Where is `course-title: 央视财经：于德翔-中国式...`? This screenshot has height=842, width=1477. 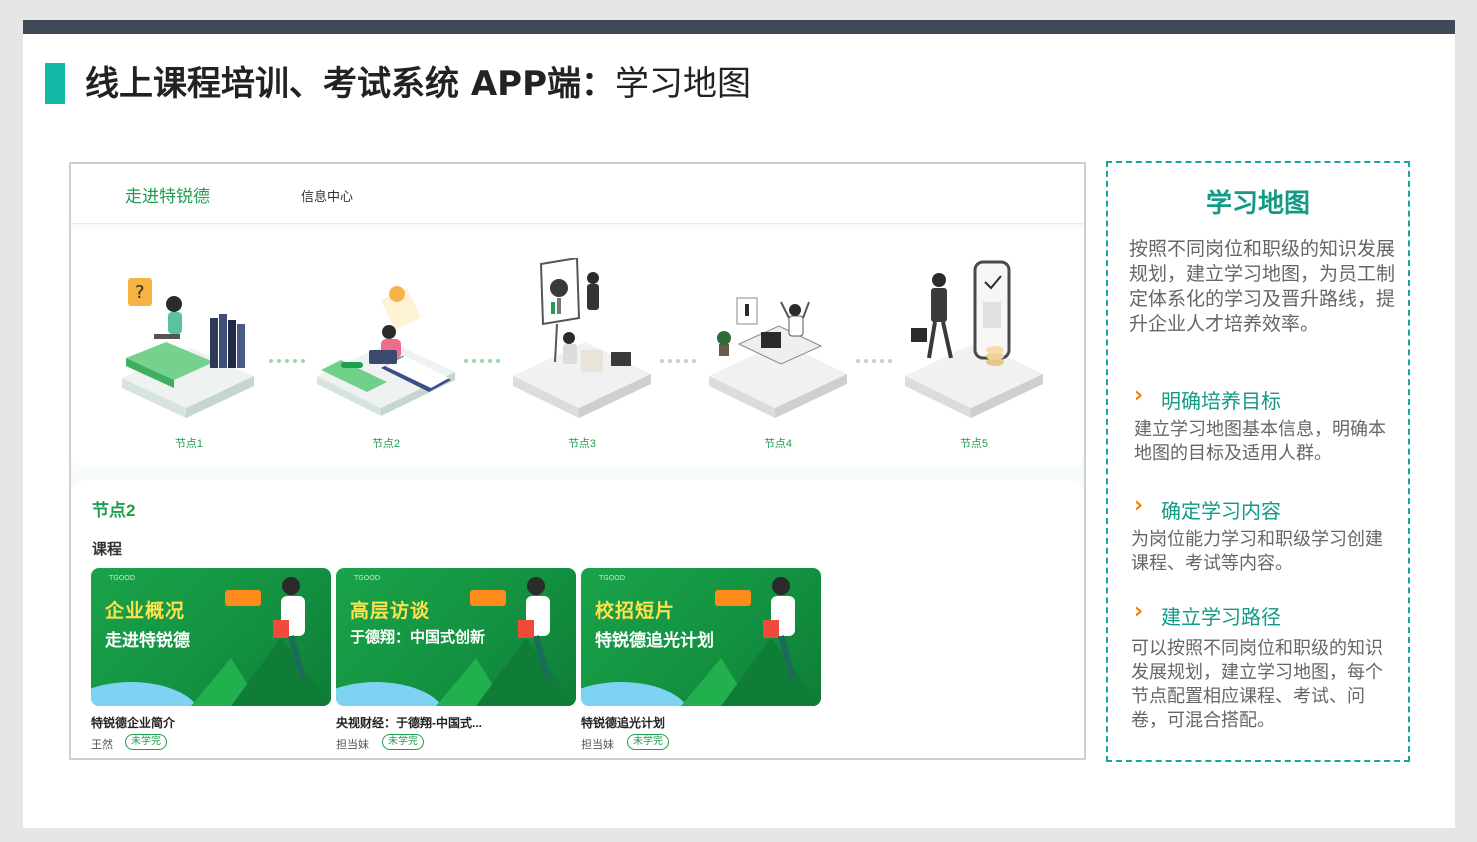
course-title: 央视财经：于德翔-中国式... is located at coordinates (409, 723).